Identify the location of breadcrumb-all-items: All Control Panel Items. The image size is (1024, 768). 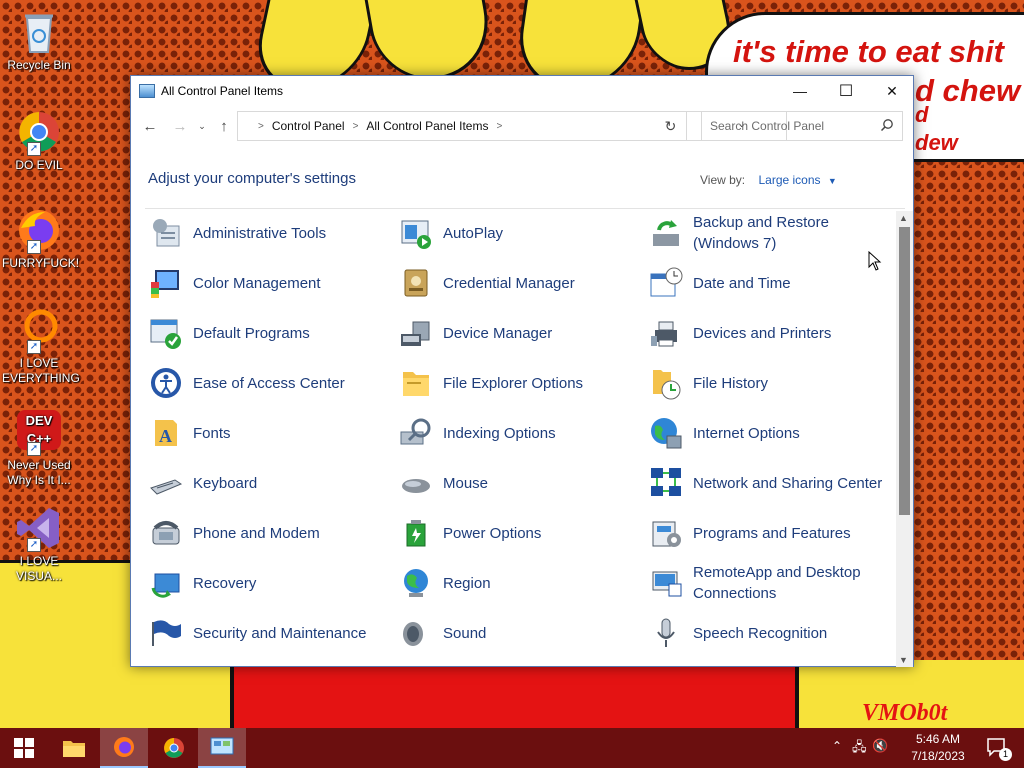
(427, 126).